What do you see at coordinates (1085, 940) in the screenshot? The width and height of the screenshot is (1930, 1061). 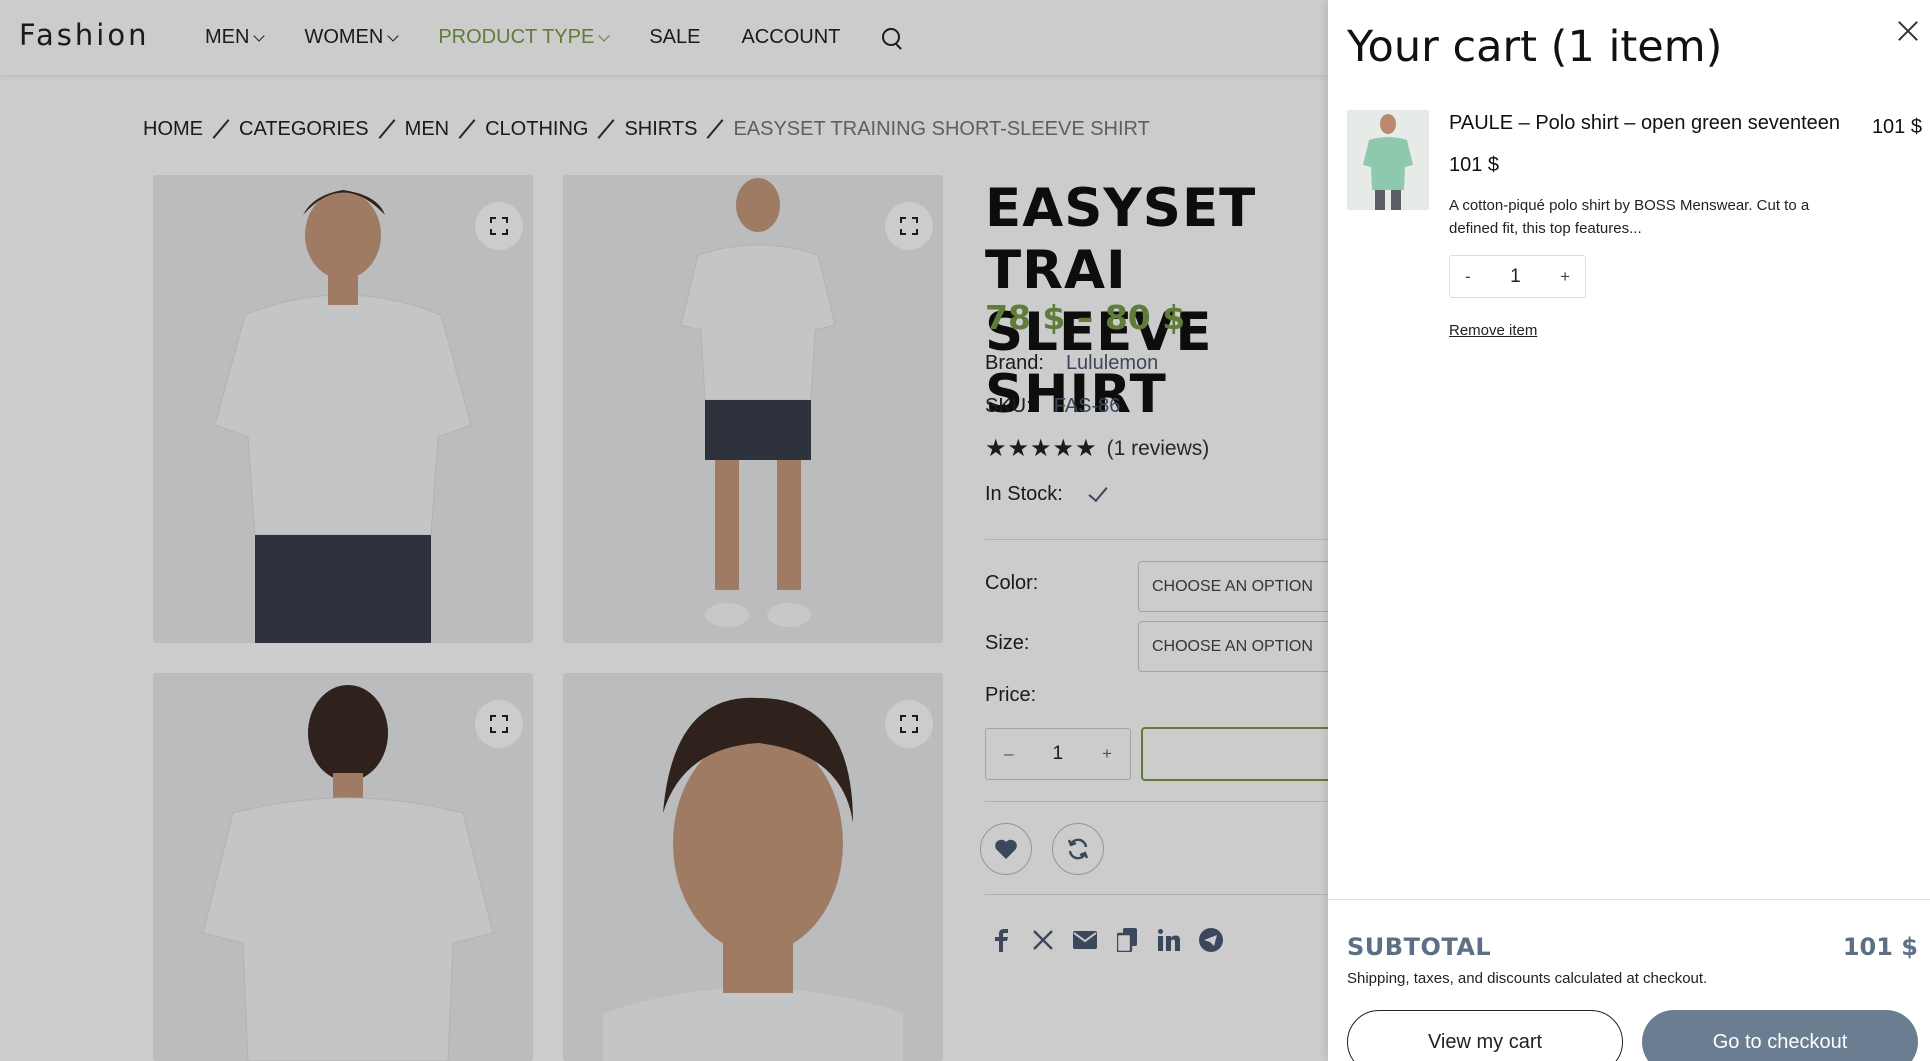 I see `email-icon` at bounding box center [1085, 940].